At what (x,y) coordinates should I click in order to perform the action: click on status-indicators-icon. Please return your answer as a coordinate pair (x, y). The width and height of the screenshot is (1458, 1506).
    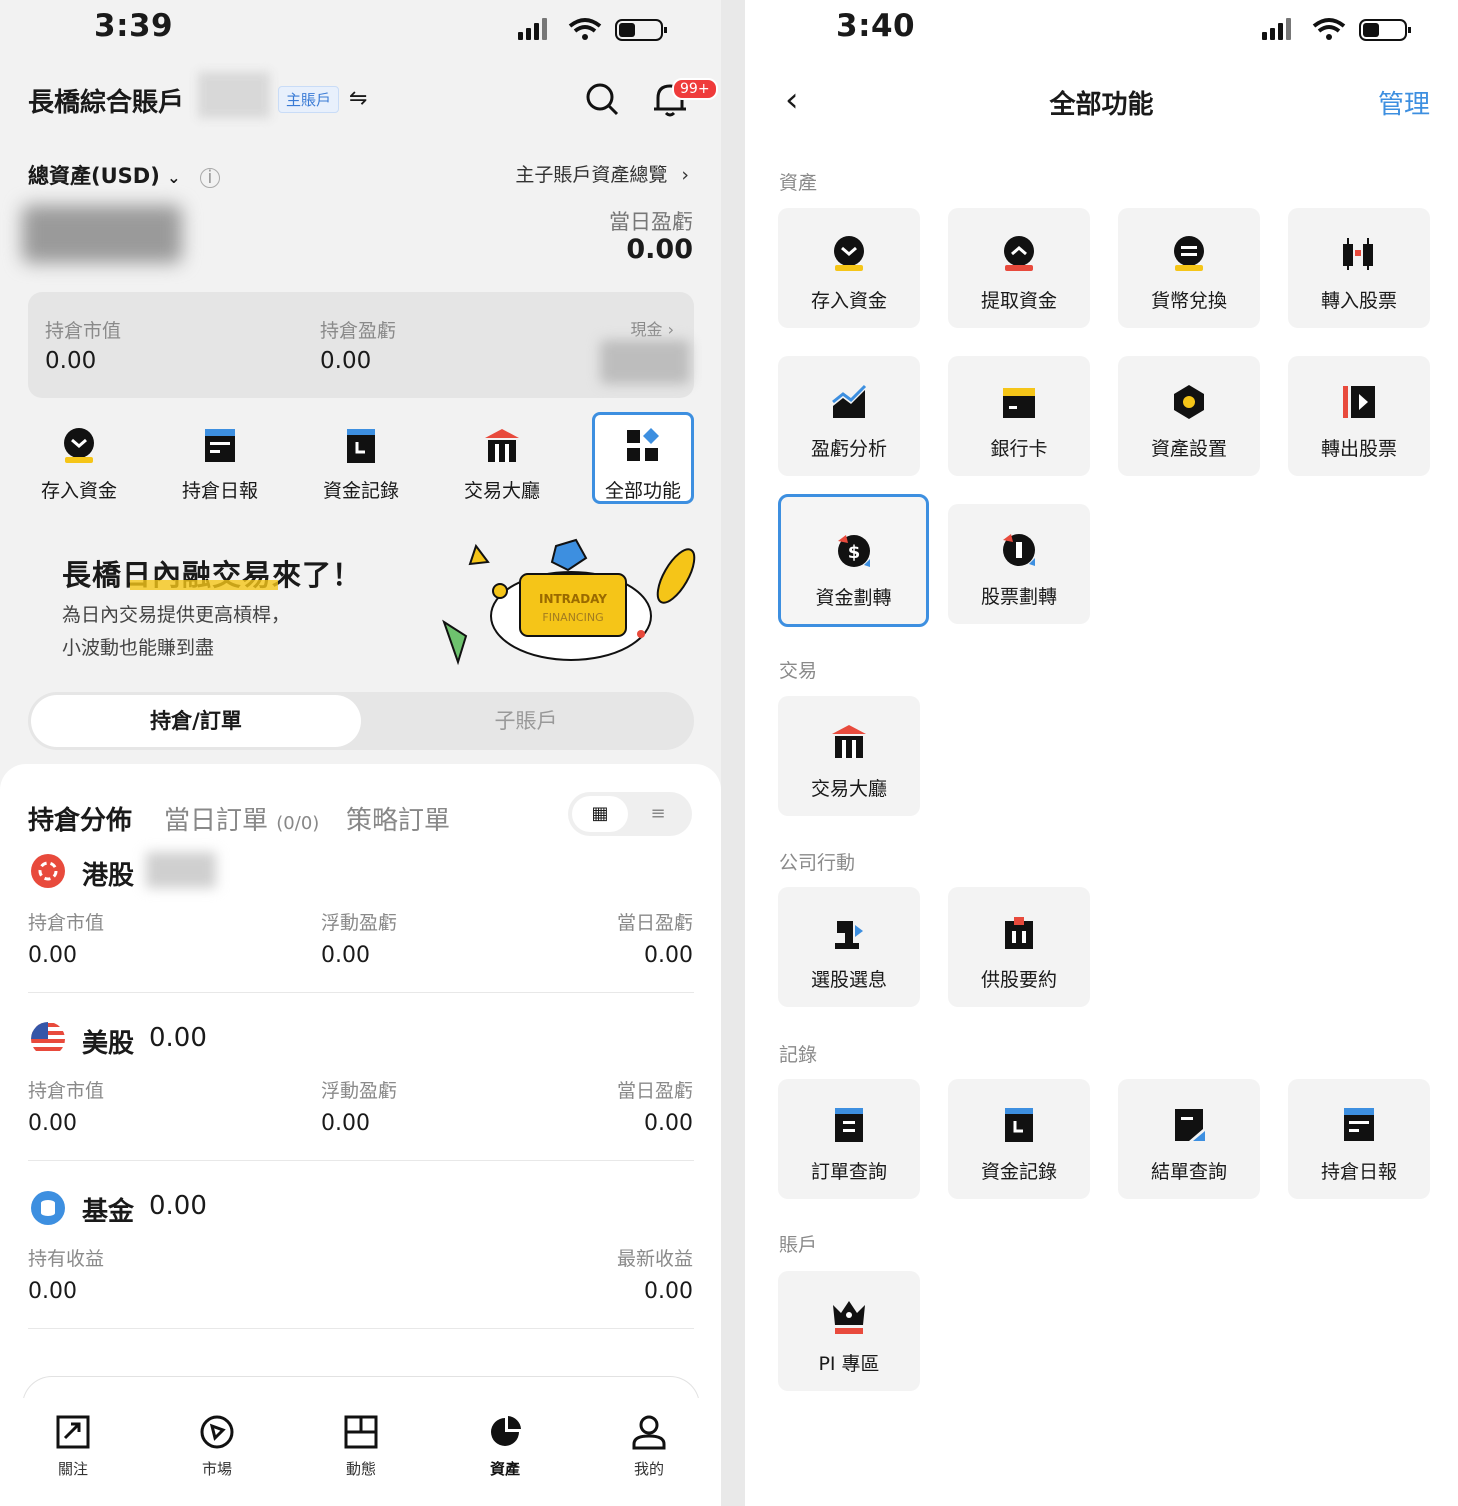
    Looking at the image, I should click on (592, 29).